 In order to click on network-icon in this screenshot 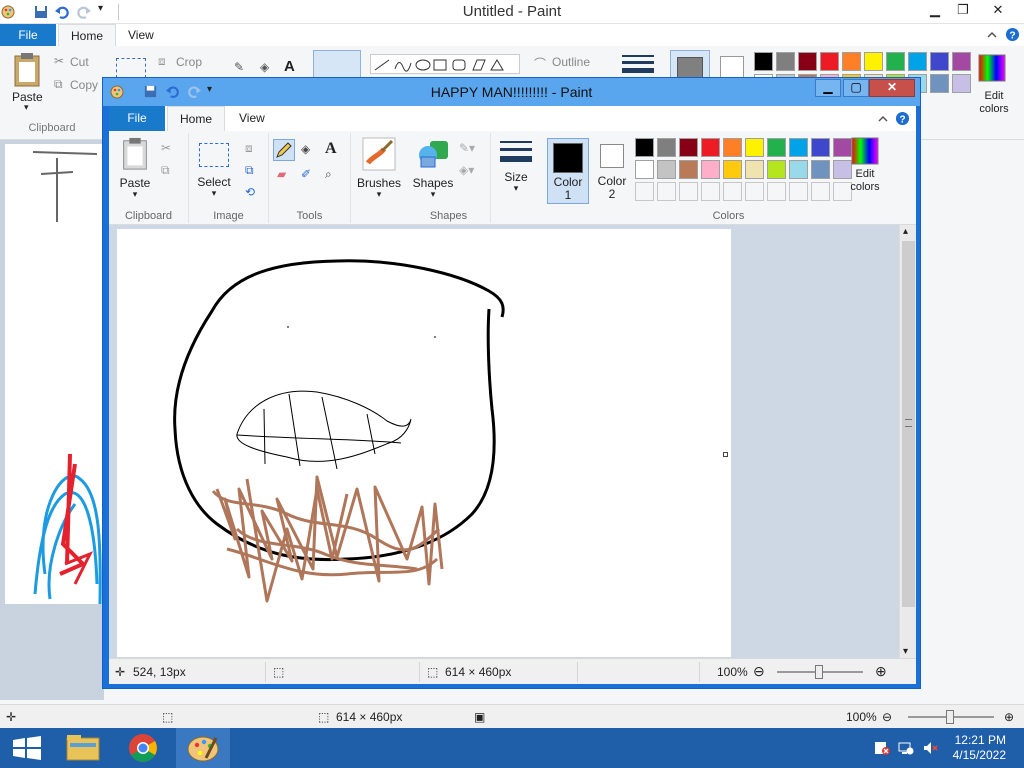, I will do `click(906, 748)`.